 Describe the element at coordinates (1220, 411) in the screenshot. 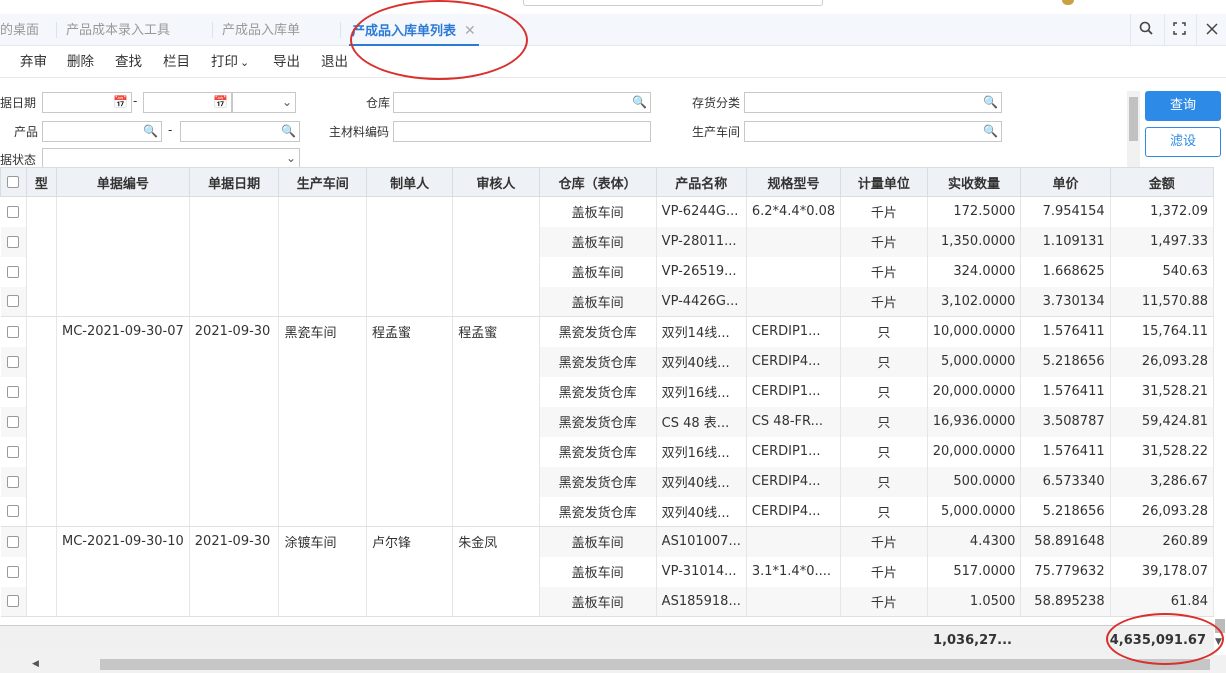

I see `grid-vertical-scrollbar: ▼` at that location.